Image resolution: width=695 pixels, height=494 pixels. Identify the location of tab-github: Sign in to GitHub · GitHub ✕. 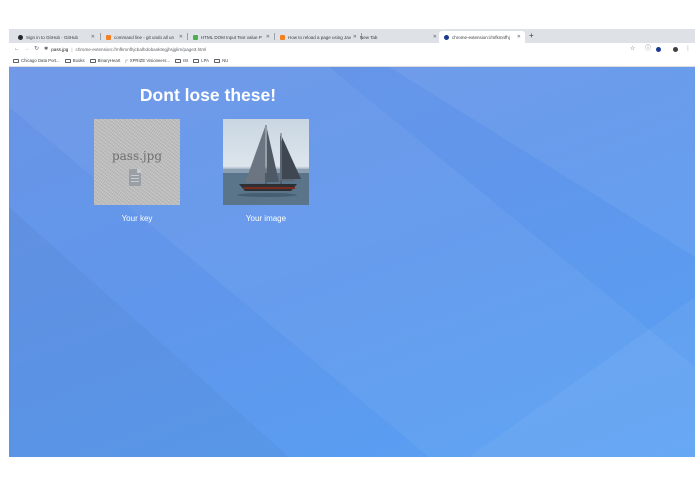
(56, 37).